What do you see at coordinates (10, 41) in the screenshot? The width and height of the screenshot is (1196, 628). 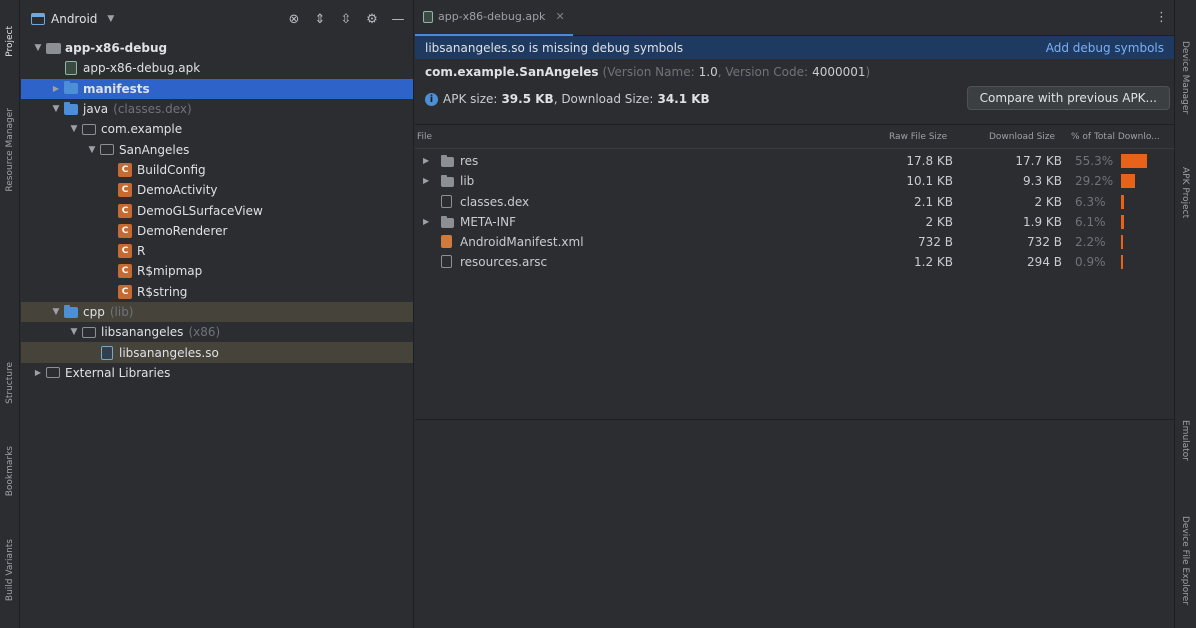 I see `tool-tab-project: Project` at bounding box center [10, 41].